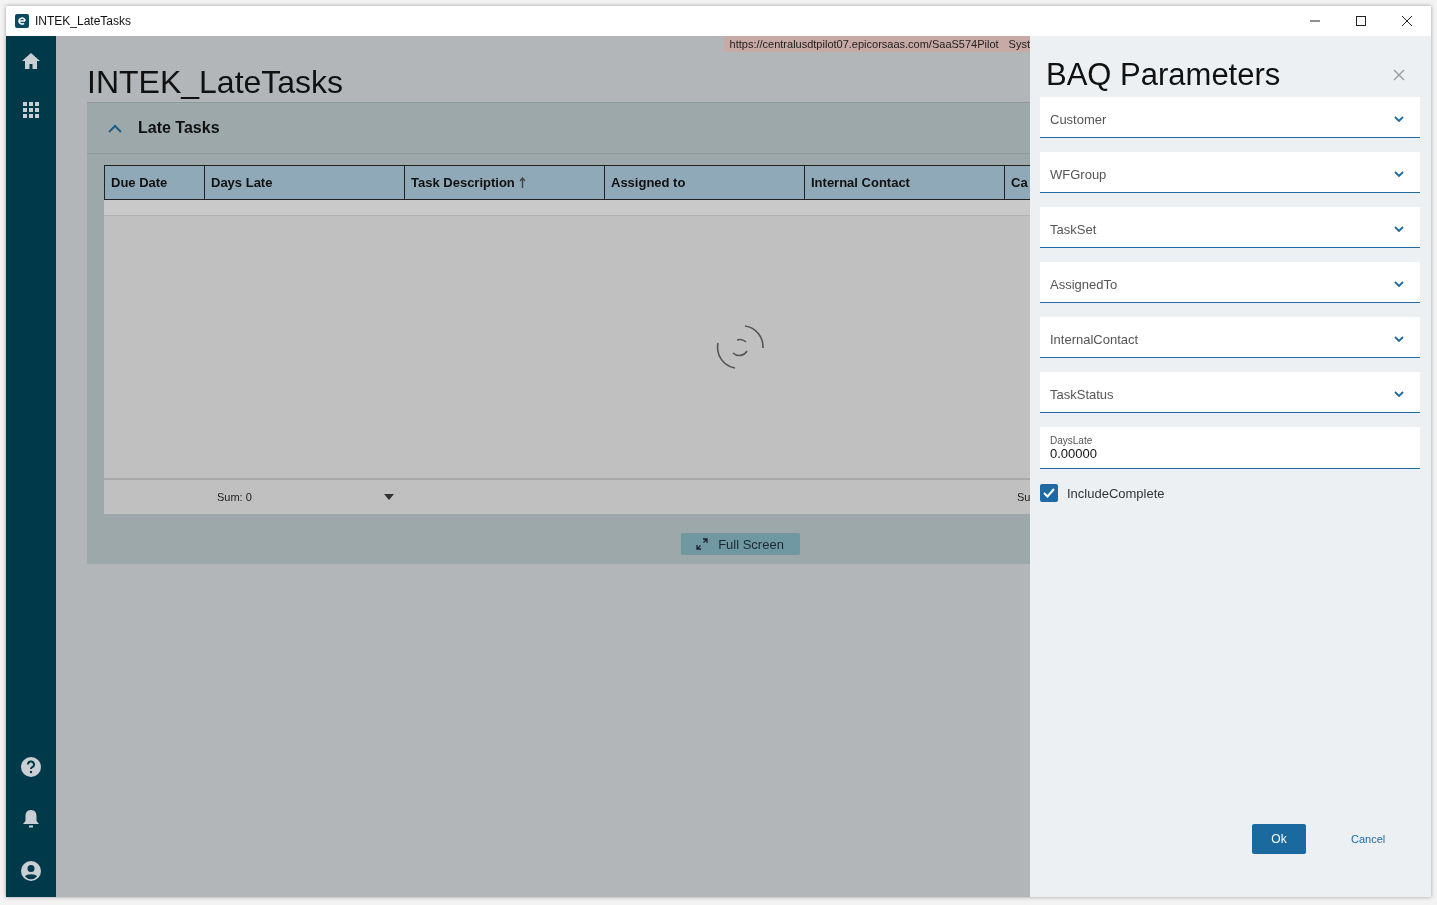 The image size is (1437, 905). I want to click on field-value: 0.00000, so click(1074, 453).